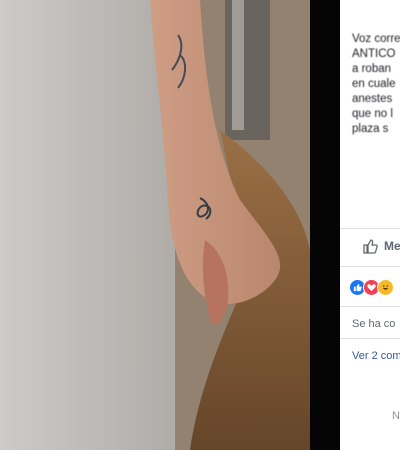 This screenshot has width=400, height=450. I want to click on post-text-line: en cuale, so click(374, 84).